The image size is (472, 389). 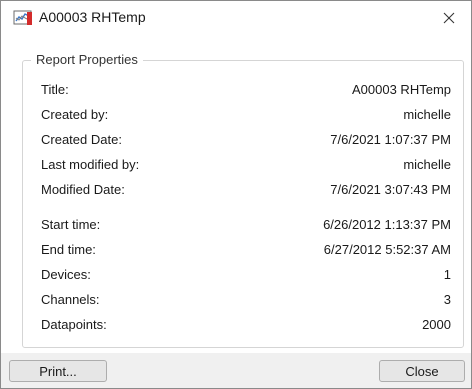 I want to click on property-label: End time:, so click(x=68, y=249).